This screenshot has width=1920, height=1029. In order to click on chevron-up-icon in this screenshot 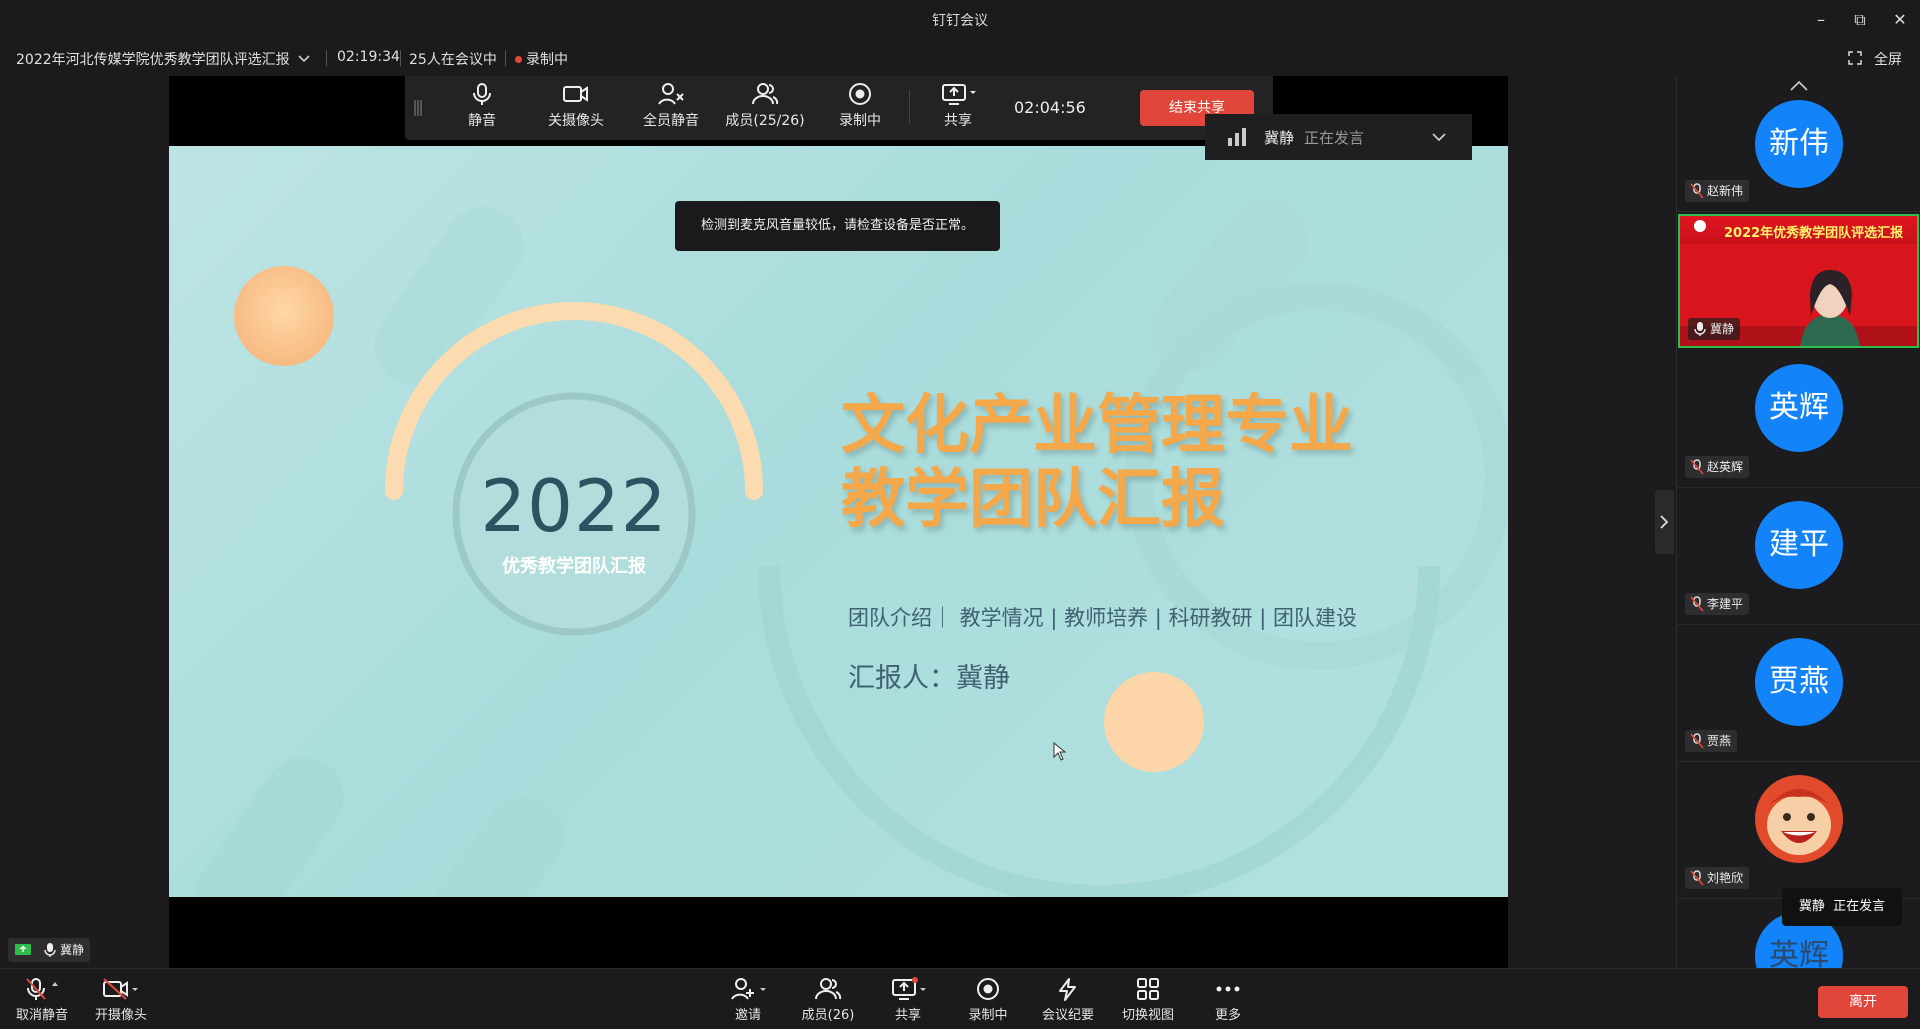, I will do `click(1799, 86)`.